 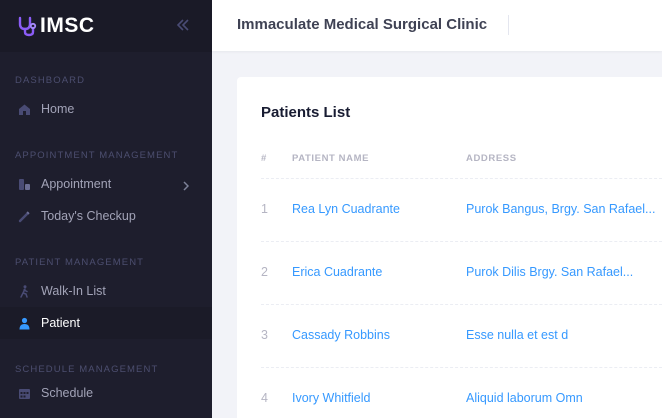 I want to click on brand-name: IMSC, so click(x=67, y=26).